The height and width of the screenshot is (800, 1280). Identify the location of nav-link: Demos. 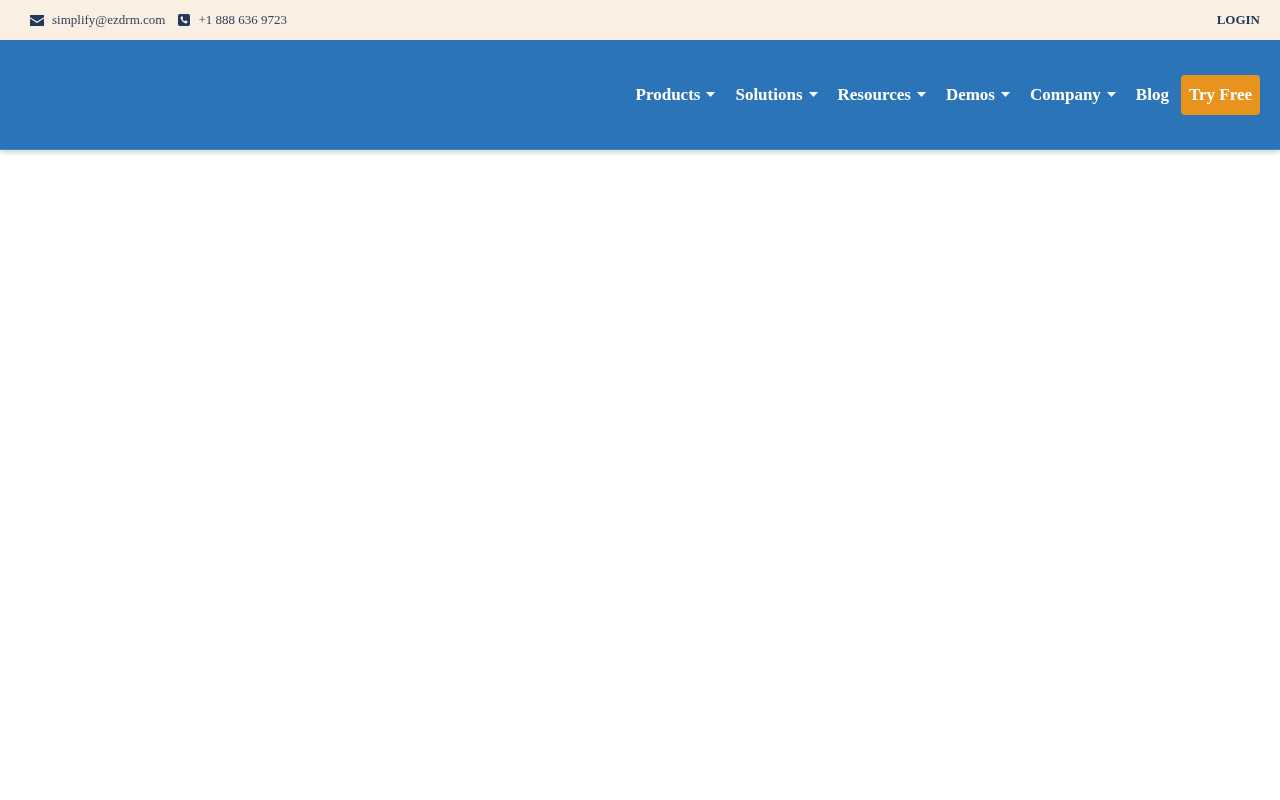
(977, 94).